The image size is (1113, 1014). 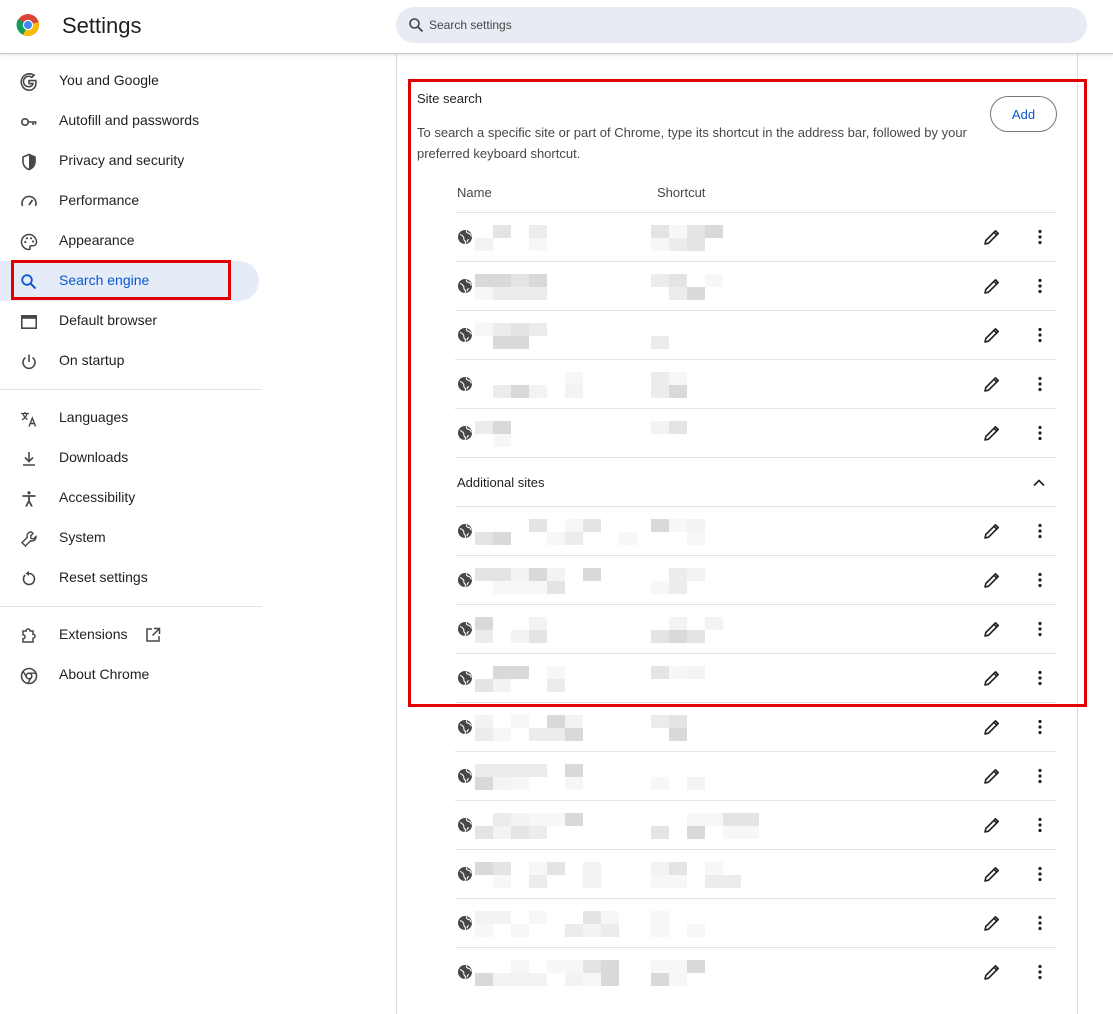 I want to click on search-settings-box, so click(x=741, y=25).